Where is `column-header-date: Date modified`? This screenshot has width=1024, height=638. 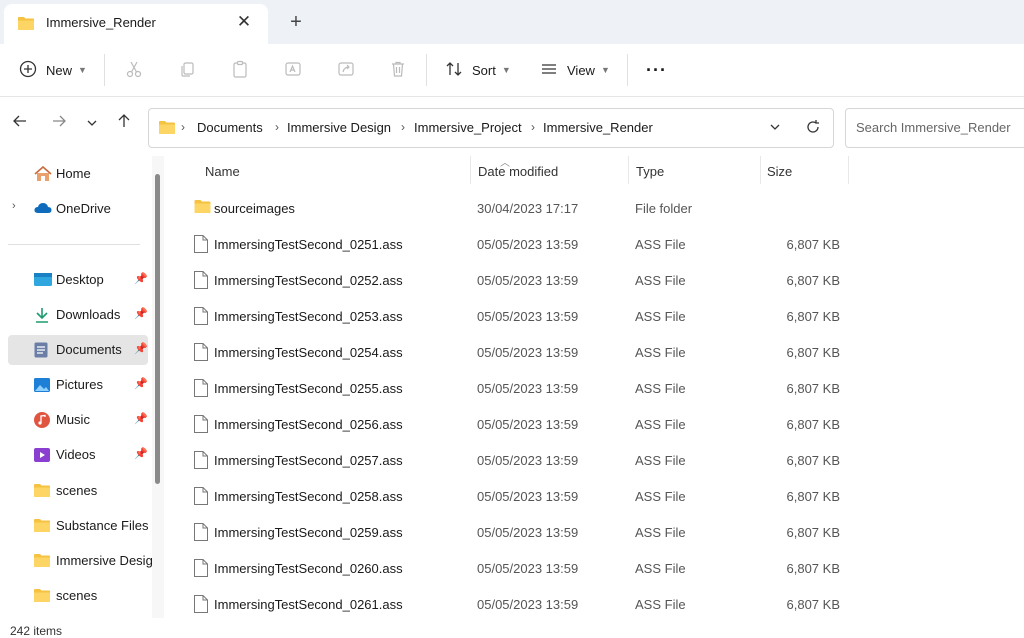 column-header-date: Date modified is located at coordinates (518, 171).